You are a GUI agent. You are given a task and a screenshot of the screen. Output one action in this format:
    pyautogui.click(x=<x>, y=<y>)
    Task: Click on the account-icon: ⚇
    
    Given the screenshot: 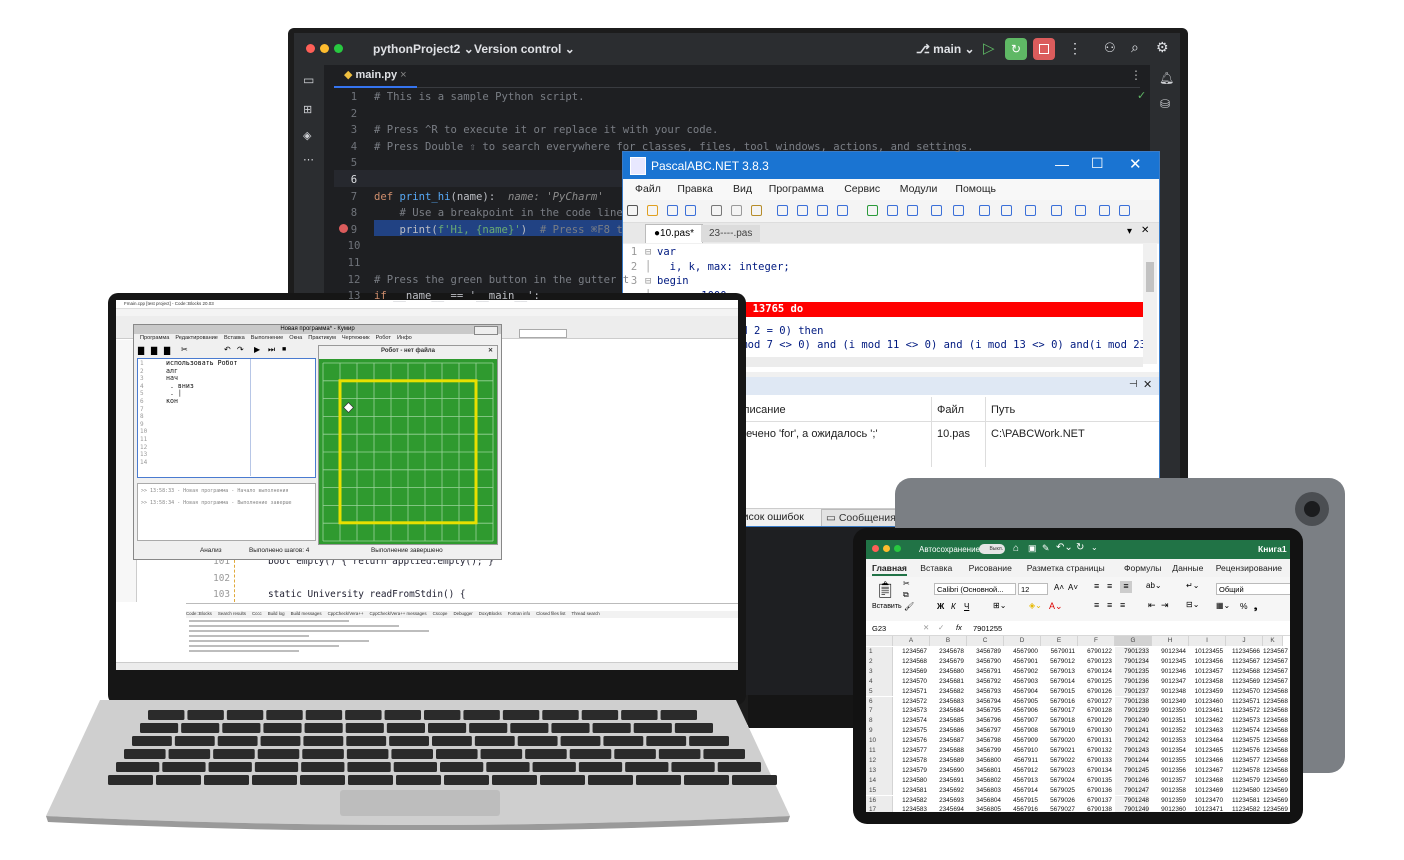 What is the action you would take?
    pyautogui.click(x=1110, y=48)
    